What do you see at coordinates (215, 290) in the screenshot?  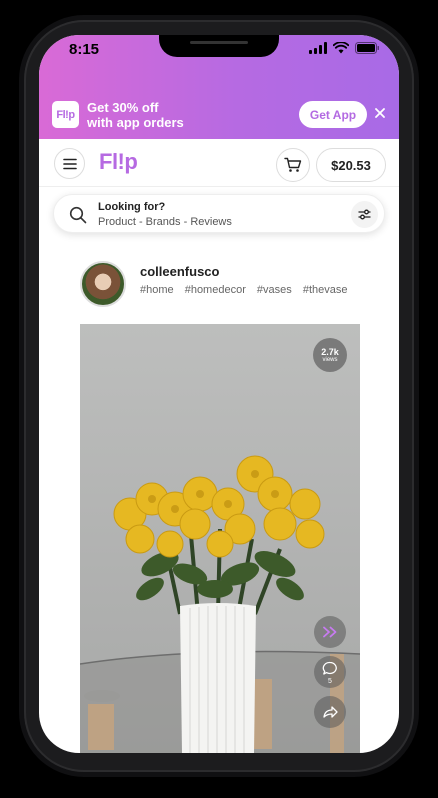 I see `tag-item: #homedecor` at bounding box center [215, 290].